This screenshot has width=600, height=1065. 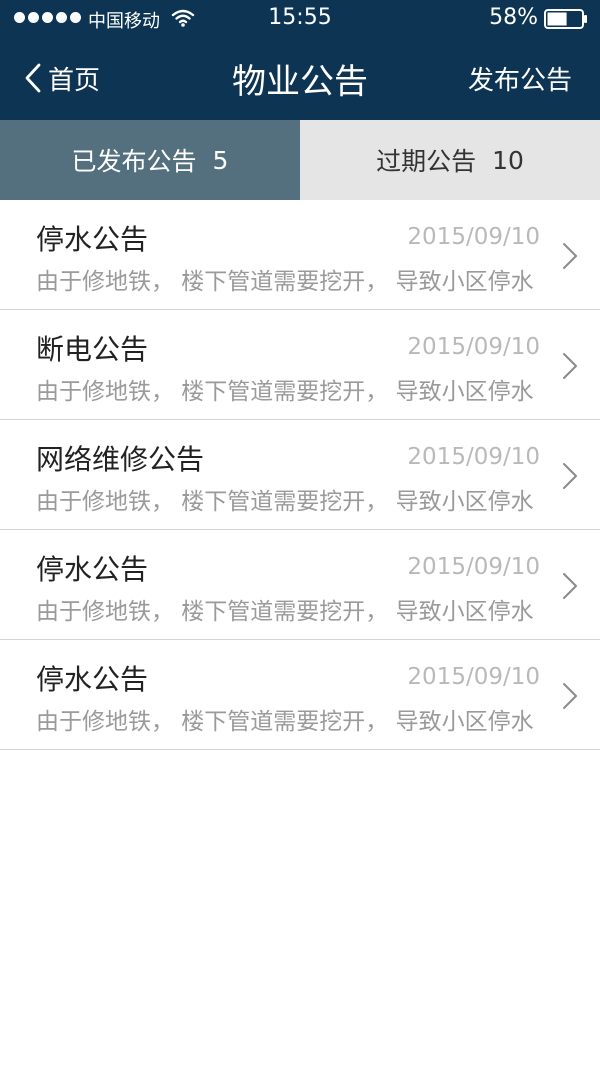 I want to click on tab-count: 5, so click(x=220, y=160).